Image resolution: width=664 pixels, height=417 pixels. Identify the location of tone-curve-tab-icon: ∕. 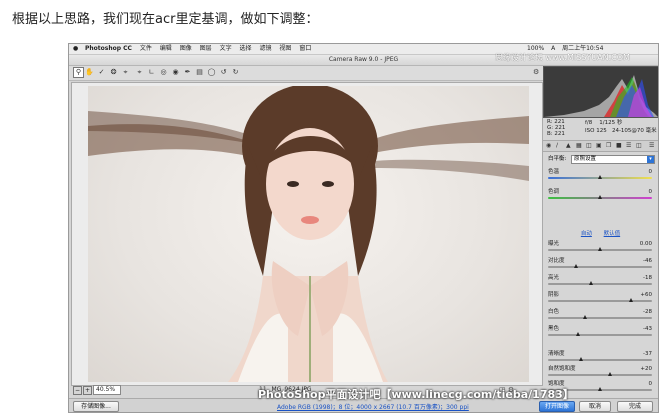
(557, 146).